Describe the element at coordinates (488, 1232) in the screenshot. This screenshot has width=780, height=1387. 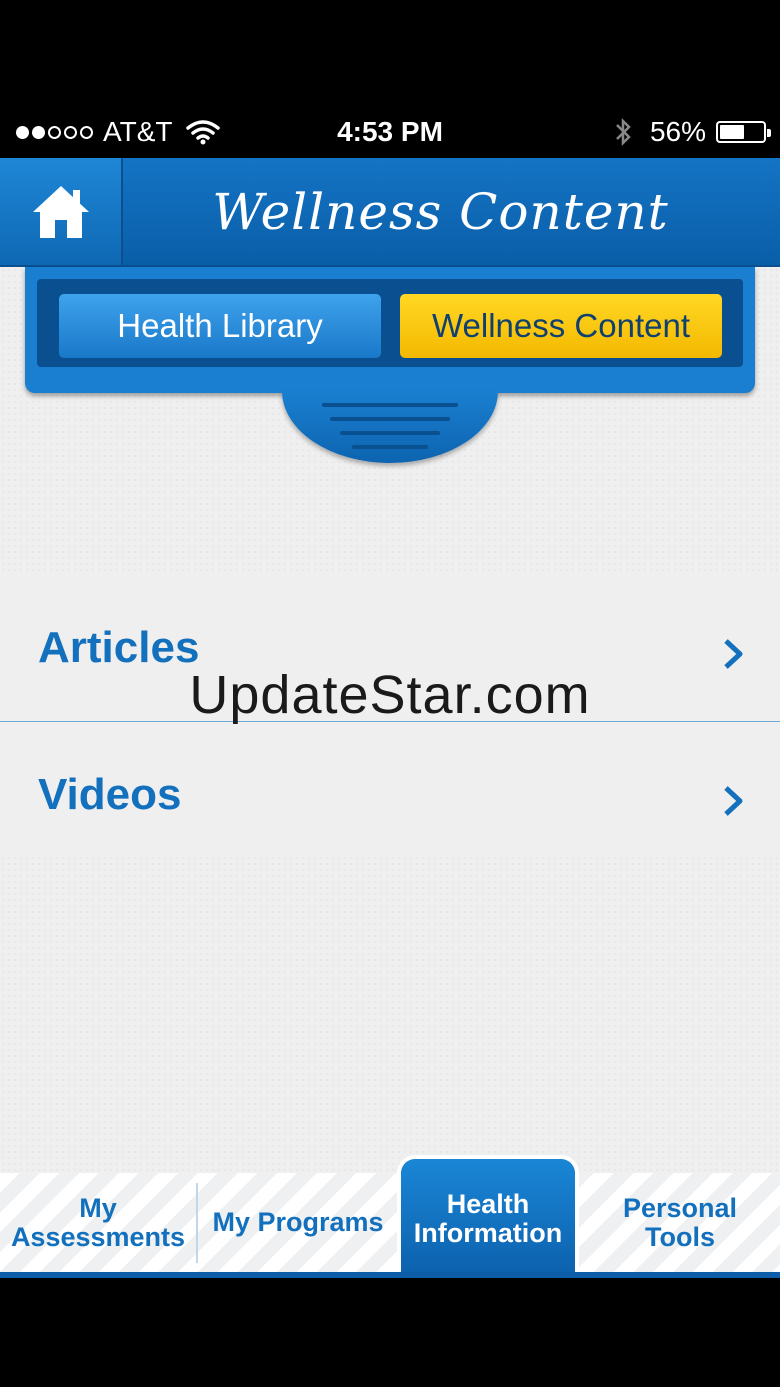
I see `tab-label-line2: Information` at that location.